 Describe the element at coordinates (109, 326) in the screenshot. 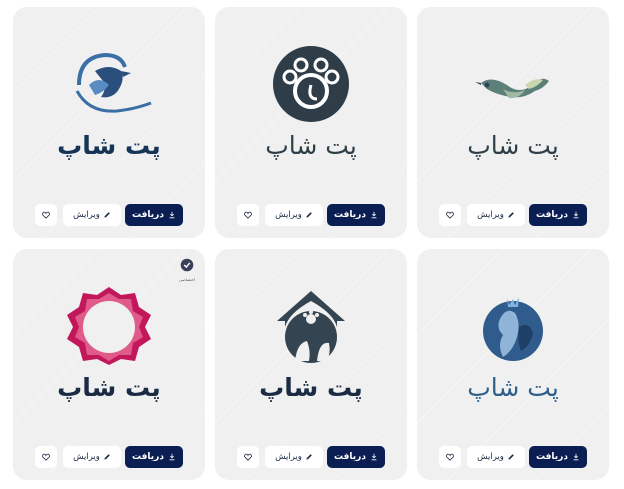

I see `pink-octagon-frame-logo-icon` at that location.